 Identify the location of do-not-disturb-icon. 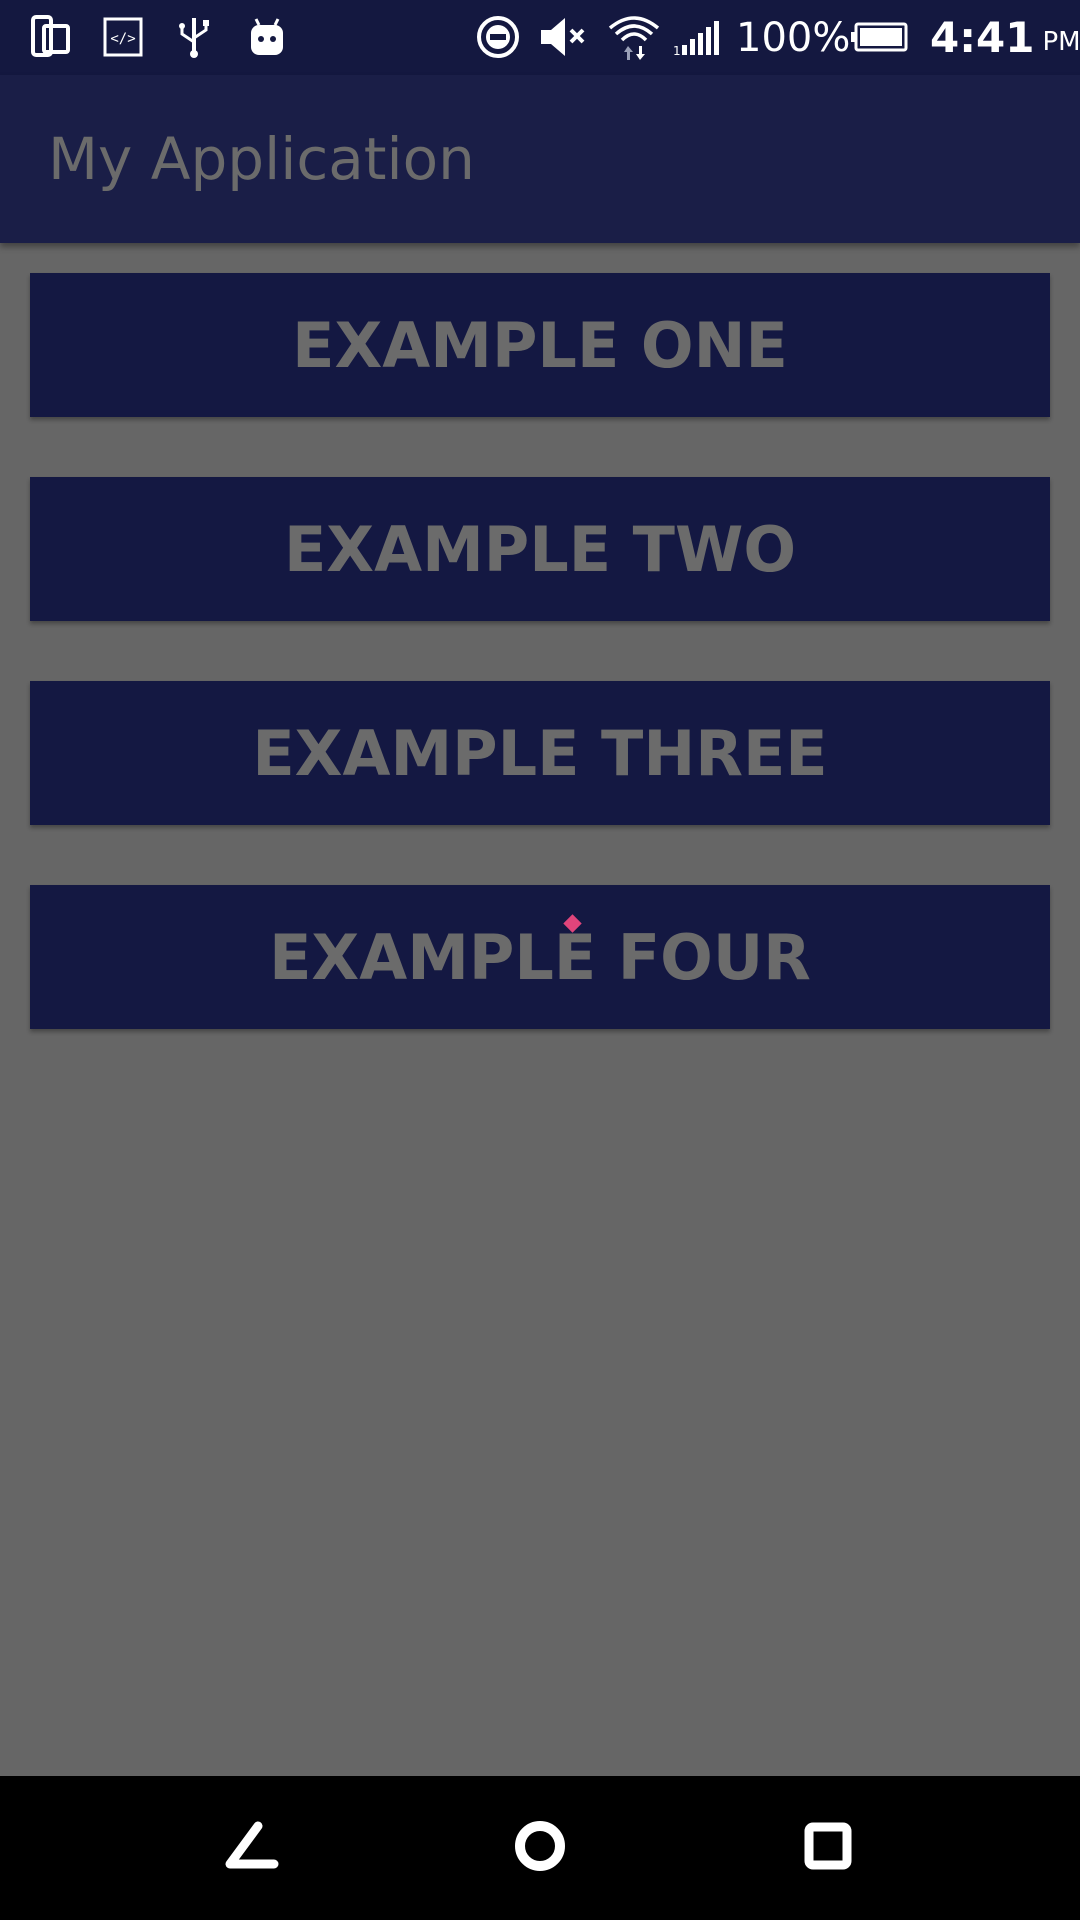
(498, 37).